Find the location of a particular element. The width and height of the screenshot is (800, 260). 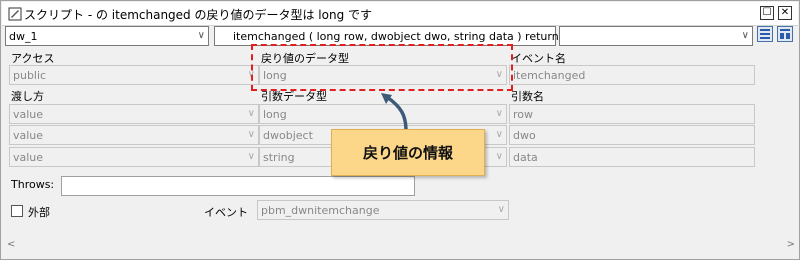

throws-label: Throws: is located at coordinates (33, 184).